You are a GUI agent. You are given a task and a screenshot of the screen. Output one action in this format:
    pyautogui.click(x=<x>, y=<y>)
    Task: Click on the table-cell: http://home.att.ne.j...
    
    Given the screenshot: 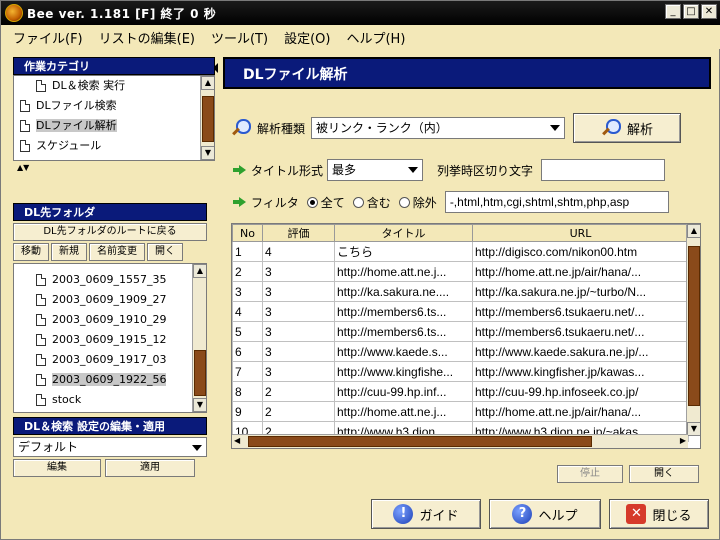 What is the action you would take?
    pyautogui.click(x=403, y=411)
    